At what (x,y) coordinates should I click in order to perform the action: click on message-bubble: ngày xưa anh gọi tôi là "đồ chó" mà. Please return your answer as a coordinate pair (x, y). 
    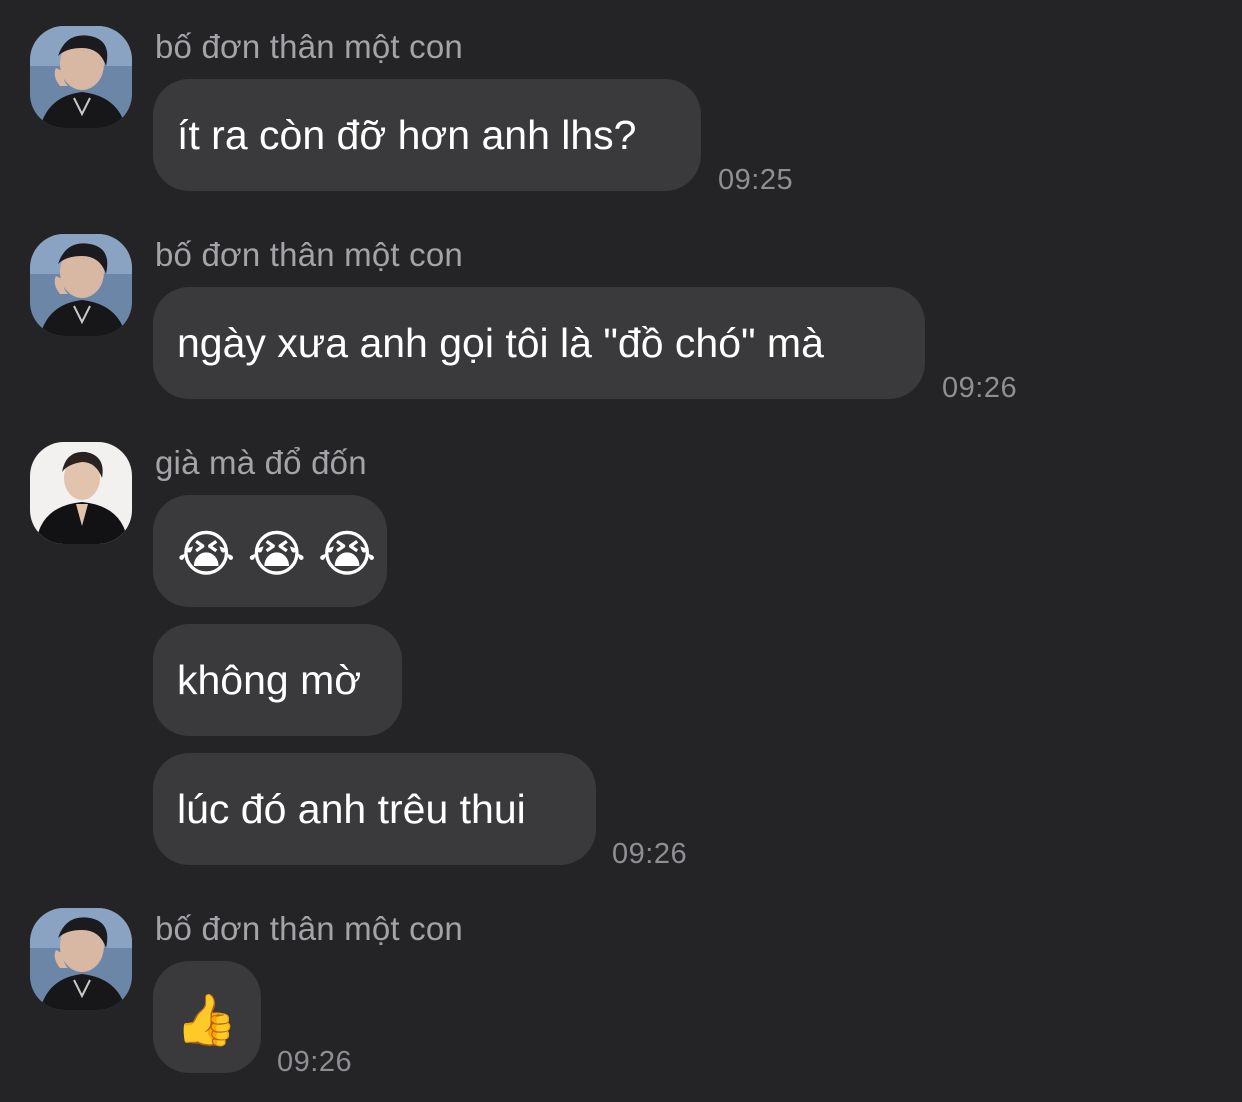
    Looking at the image, I should click on (539, 343).